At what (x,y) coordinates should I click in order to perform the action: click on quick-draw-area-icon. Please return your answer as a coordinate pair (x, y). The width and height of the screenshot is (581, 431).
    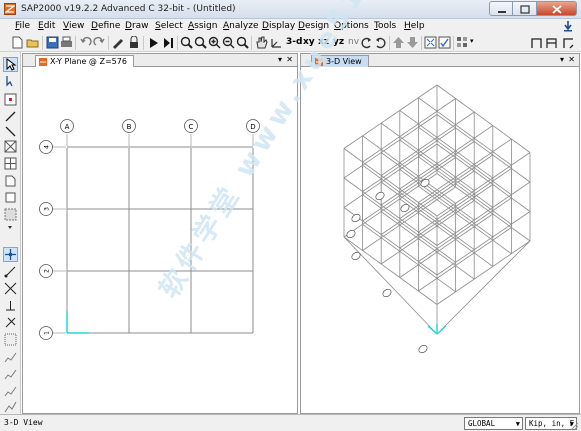
    Looking at the image, I should click on (10, 214).